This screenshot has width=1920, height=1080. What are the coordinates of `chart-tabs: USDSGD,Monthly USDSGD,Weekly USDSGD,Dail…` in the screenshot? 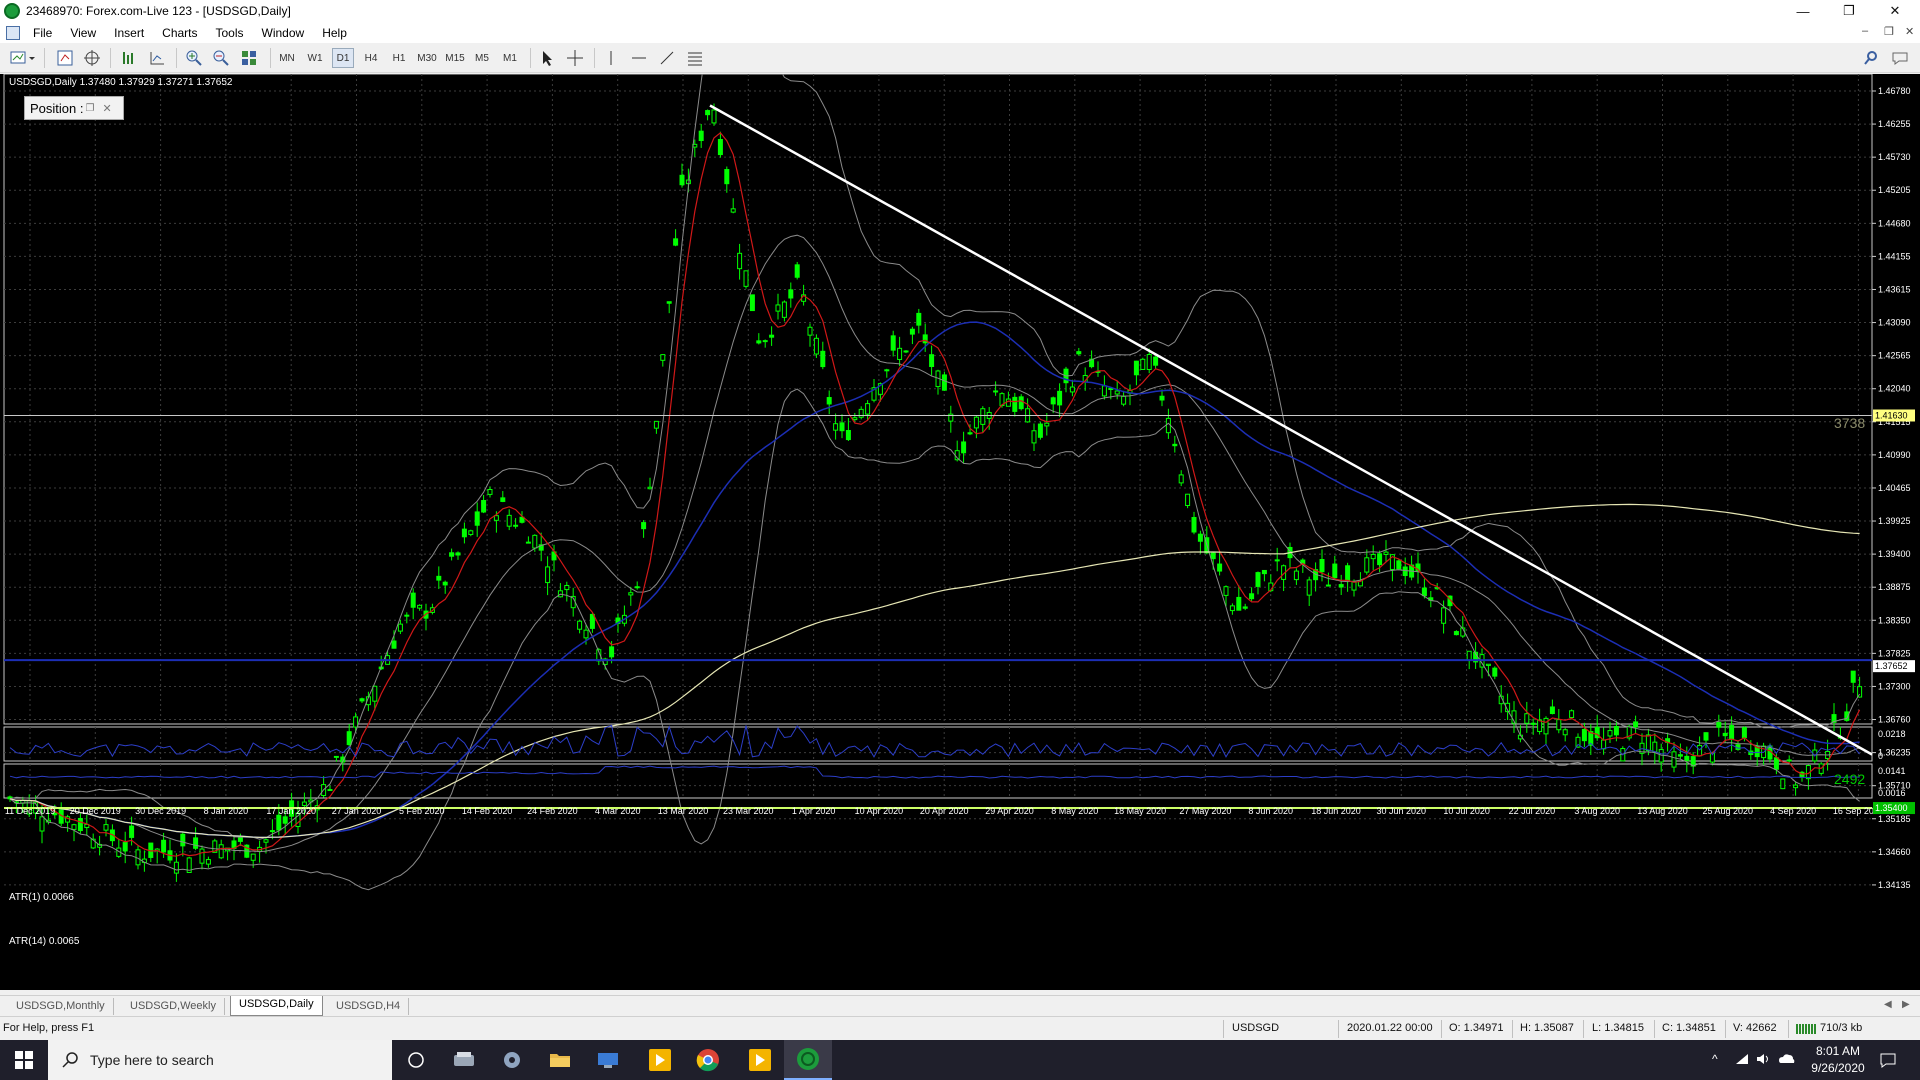 It's located at (960, 1005).